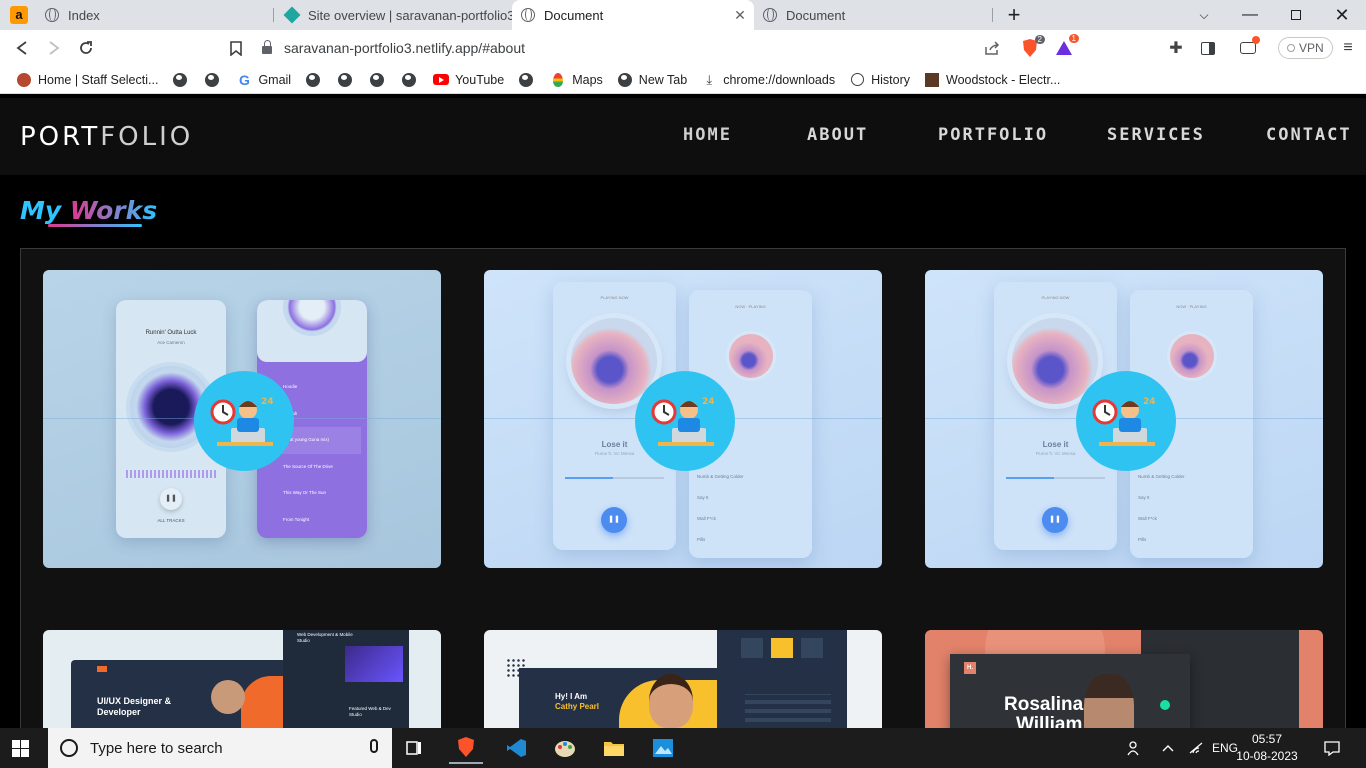 The image size is (1366, 768). I want to click on bookmark-icon, so click(236, 48).